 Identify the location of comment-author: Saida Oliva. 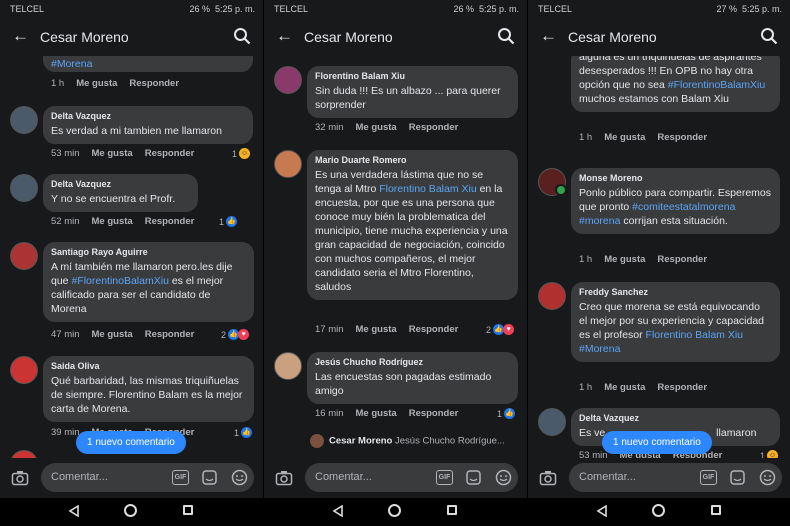
(148, 366).